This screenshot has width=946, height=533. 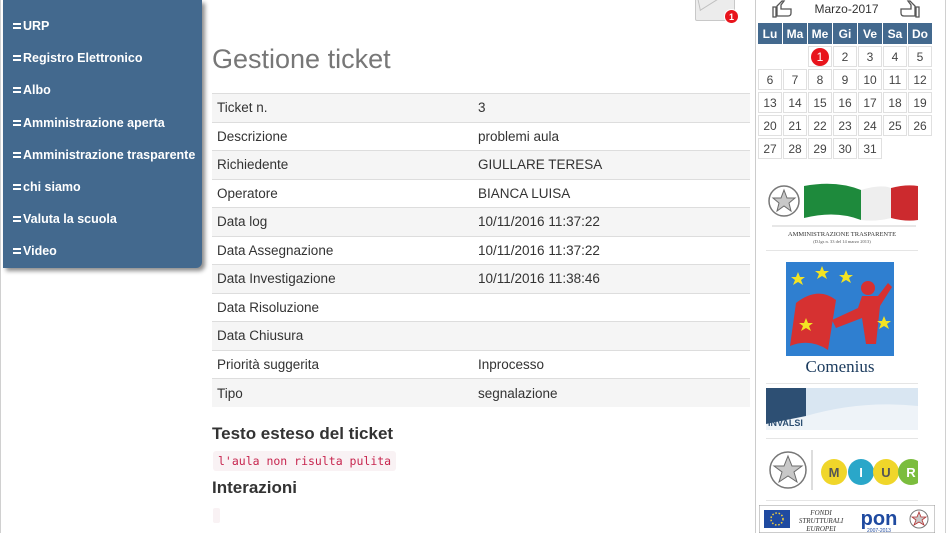 What do you see at coordinates (920, 102) in the screenshot?
I see `calendar-day: 19` at bounding box center [920, 102].